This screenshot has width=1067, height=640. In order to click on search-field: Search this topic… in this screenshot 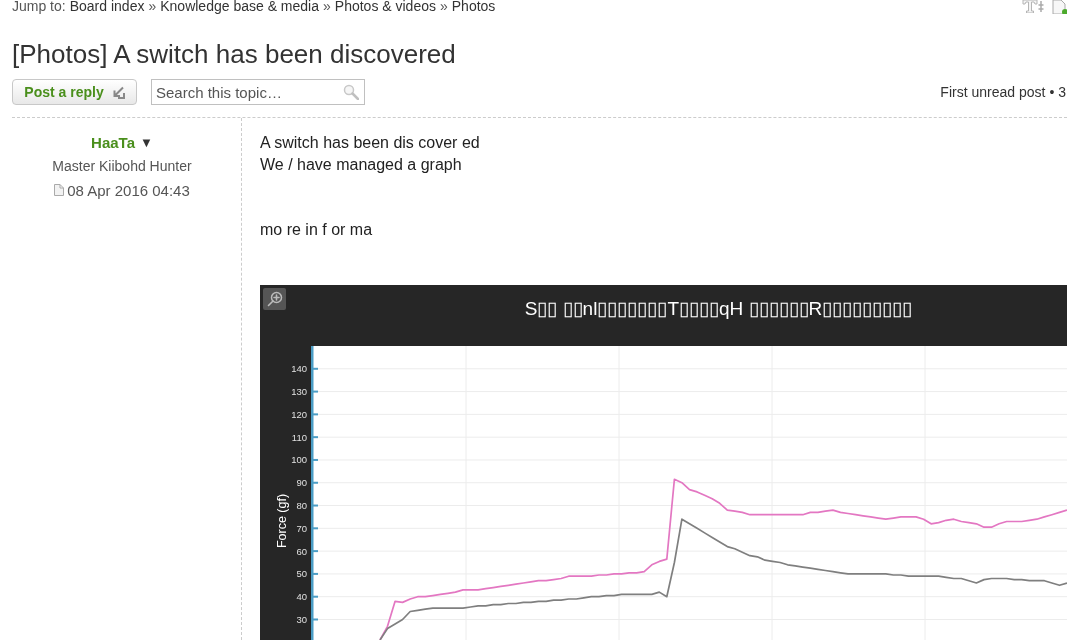, I will do `click(258, 92)`.